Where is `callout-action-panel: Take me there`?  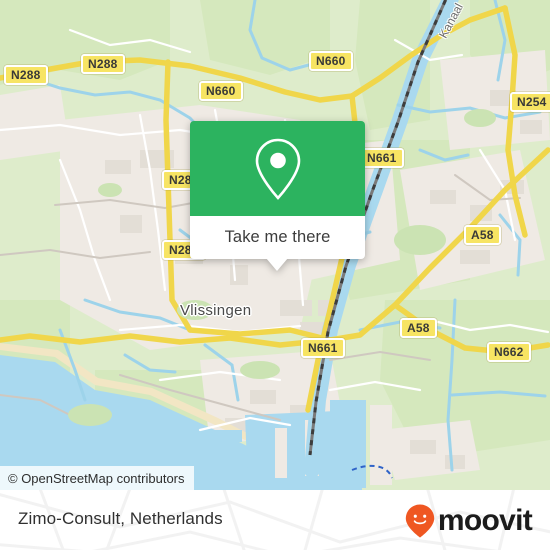
callout-action-panel: Take me there is located at coordinates (277, 237).